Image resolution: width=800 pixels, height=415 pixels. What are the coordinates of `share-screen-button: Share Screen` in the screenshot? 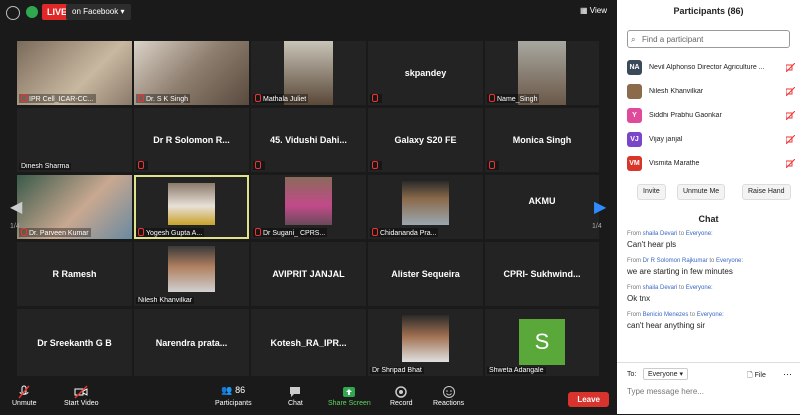 It's located at (349, 396).